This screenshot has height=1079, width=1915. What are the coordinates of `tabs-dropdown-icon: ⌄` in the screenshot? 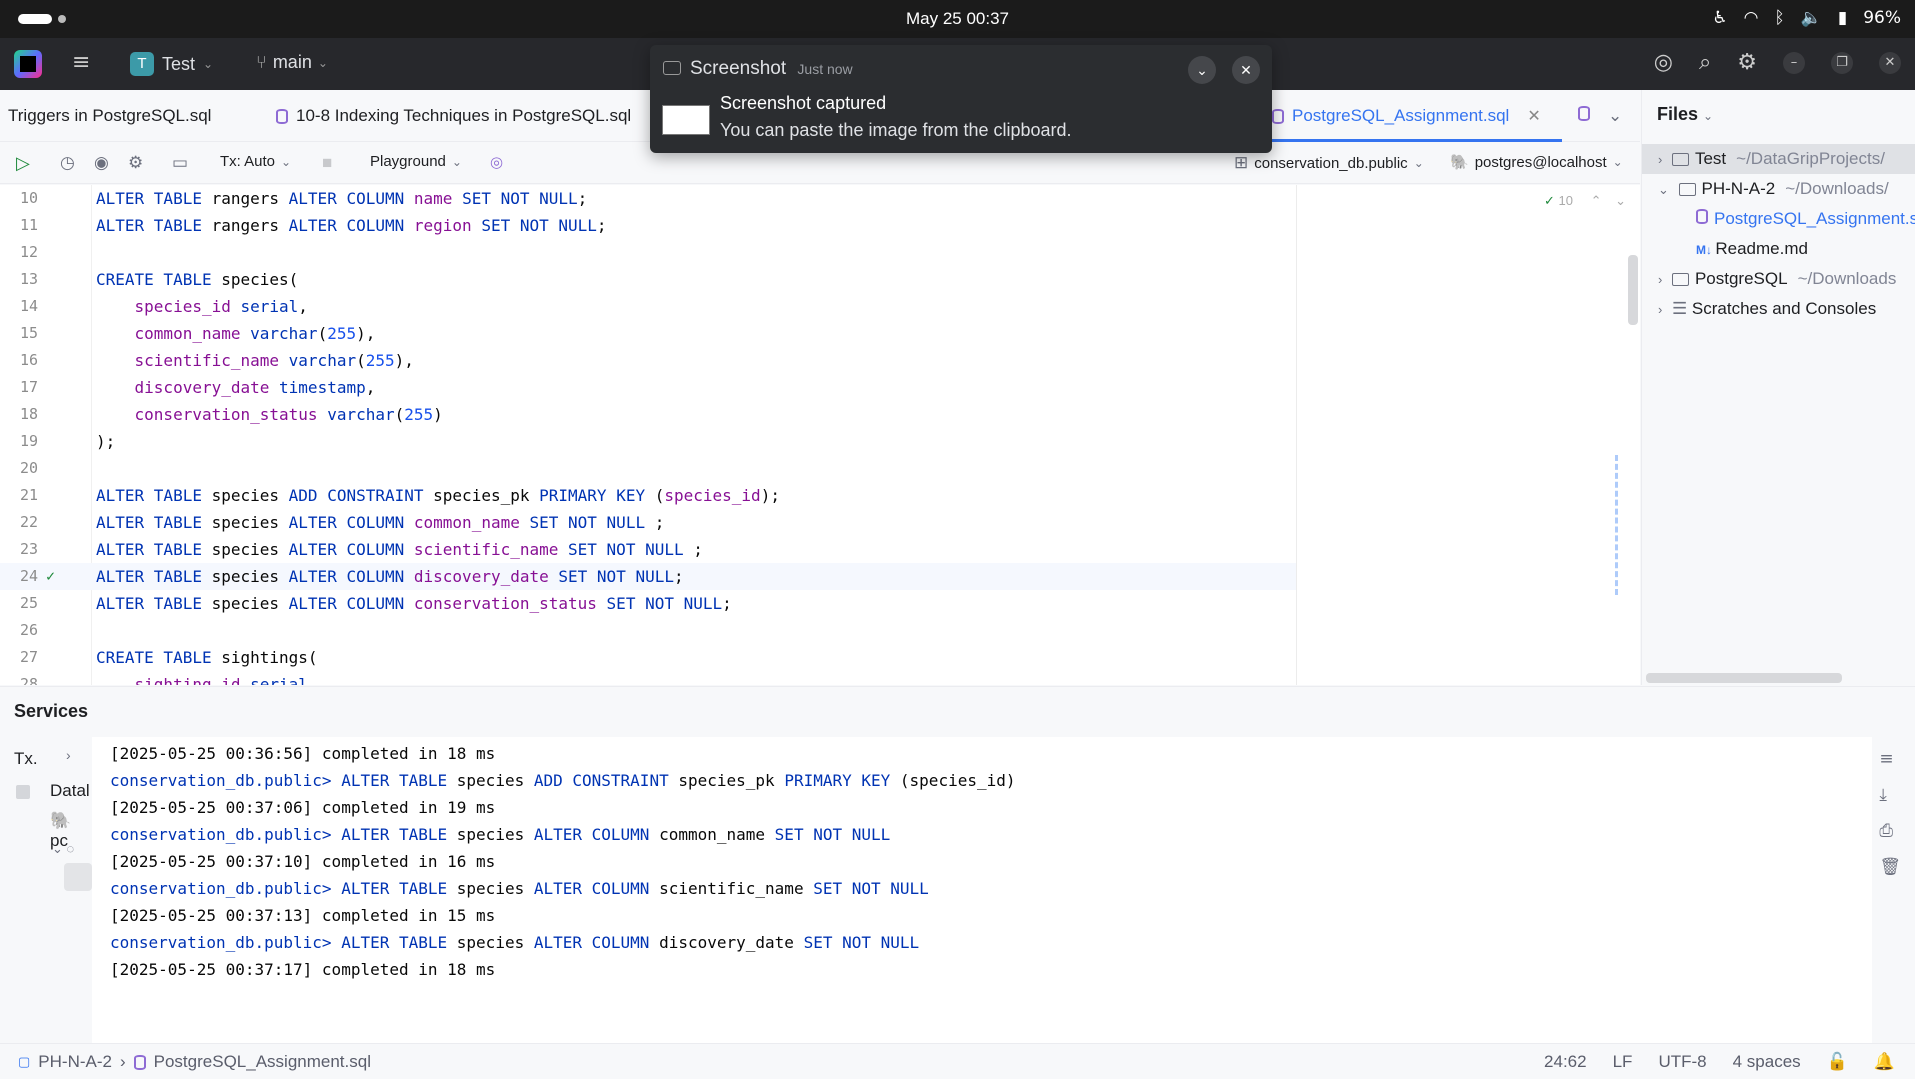 It's located at (1615, 116).